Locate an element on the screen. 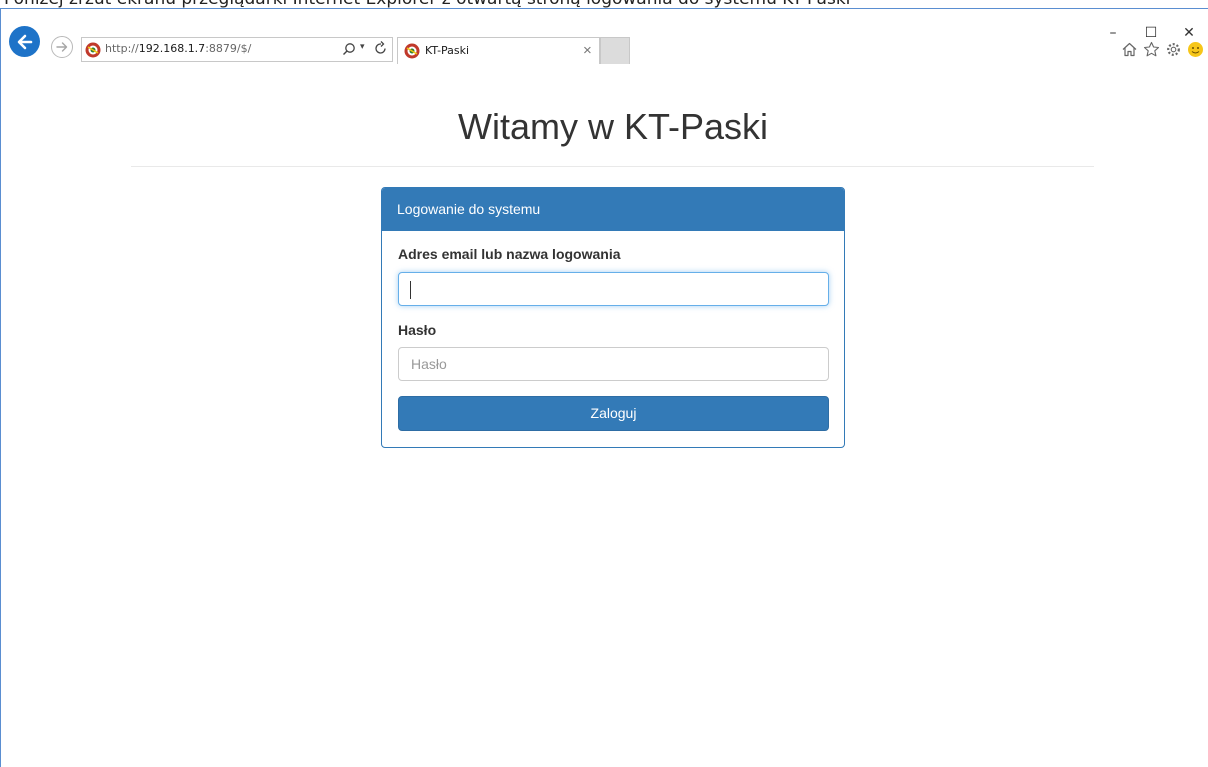 Image resolution: width=1208 pixels, height=767 pixels. gear-icon is located at coordinates (1173, 49).